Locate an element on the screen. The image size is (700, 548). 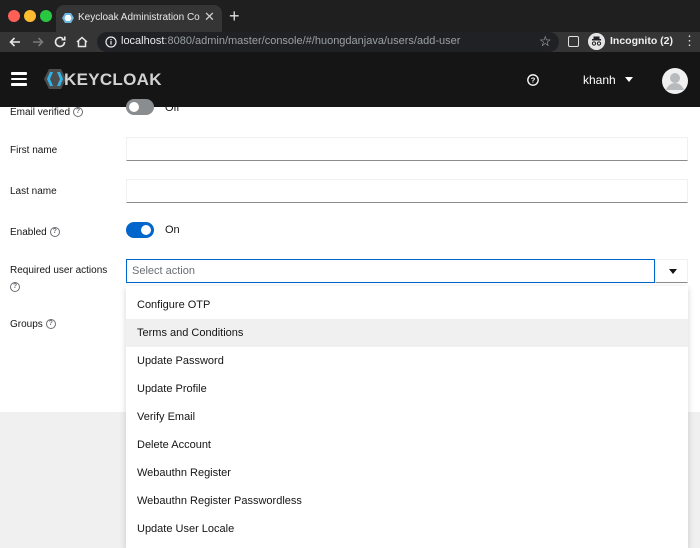
email-verified-label: Email verified? is located at coordinates (47, 112).